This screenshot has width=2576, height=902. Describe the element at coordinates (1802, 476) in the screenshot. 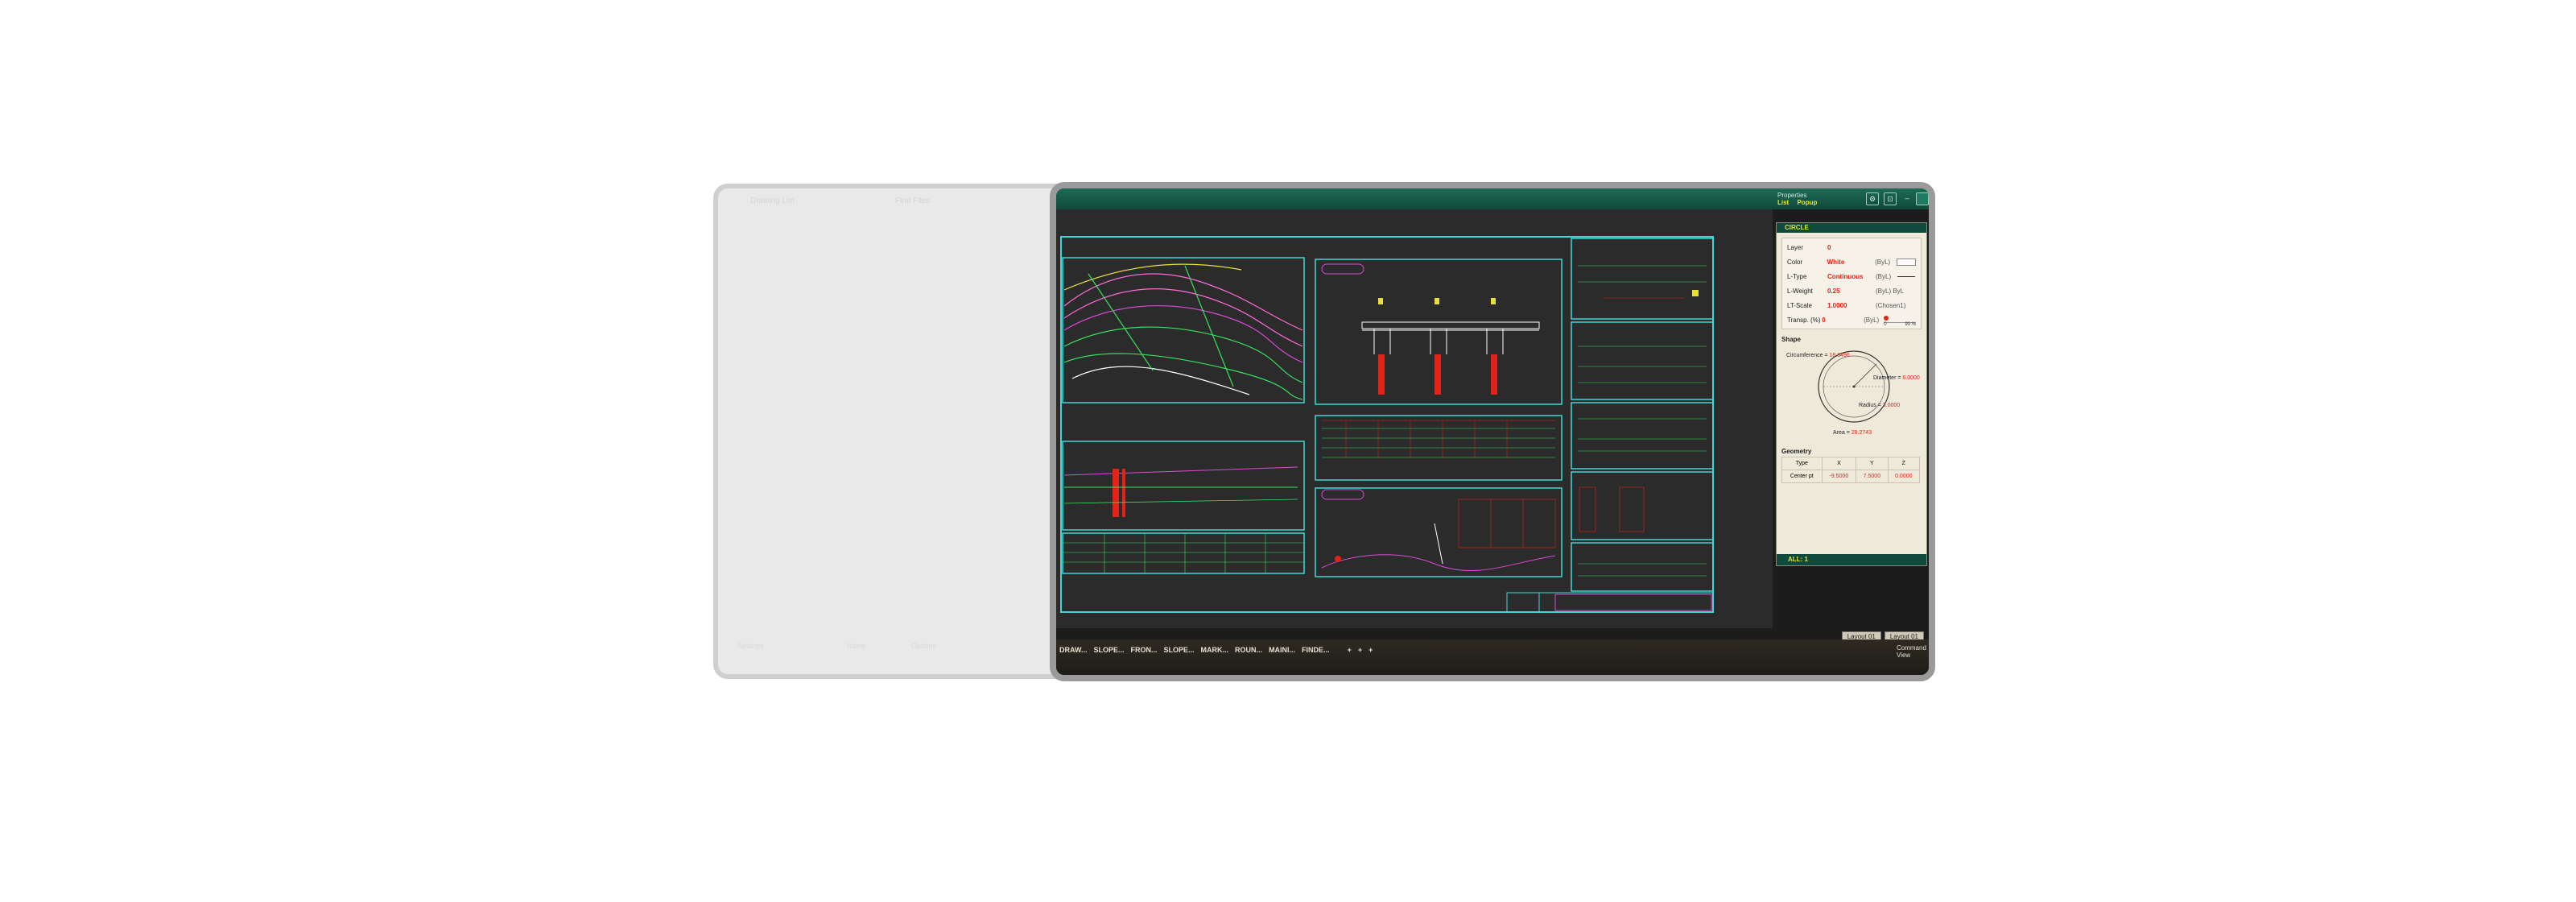

I see `geo-row-label: Center pt` at that location.